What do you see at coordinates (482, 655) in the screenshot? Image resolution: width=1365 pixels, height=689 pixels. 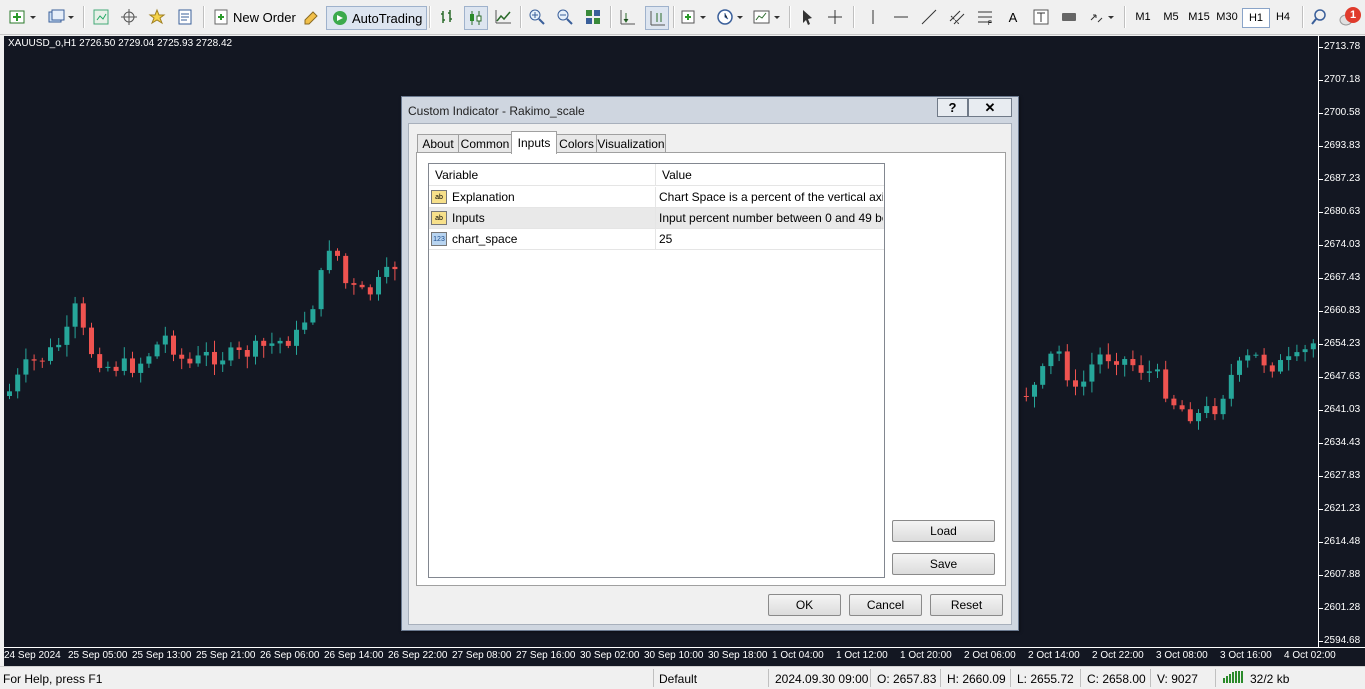 I see `time-label: 27 Sep 08:00` at bounding box center [482, 655].